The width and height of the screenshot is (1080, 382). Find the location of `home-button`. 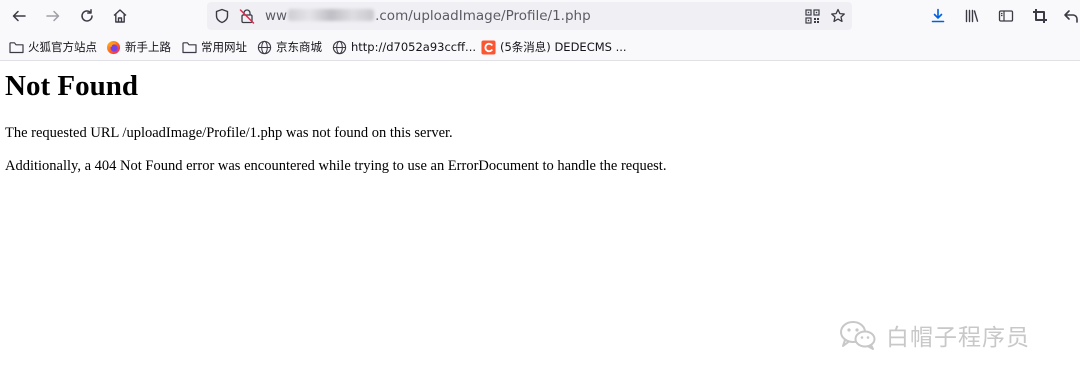

home-button is located at coordinates (120, 16).